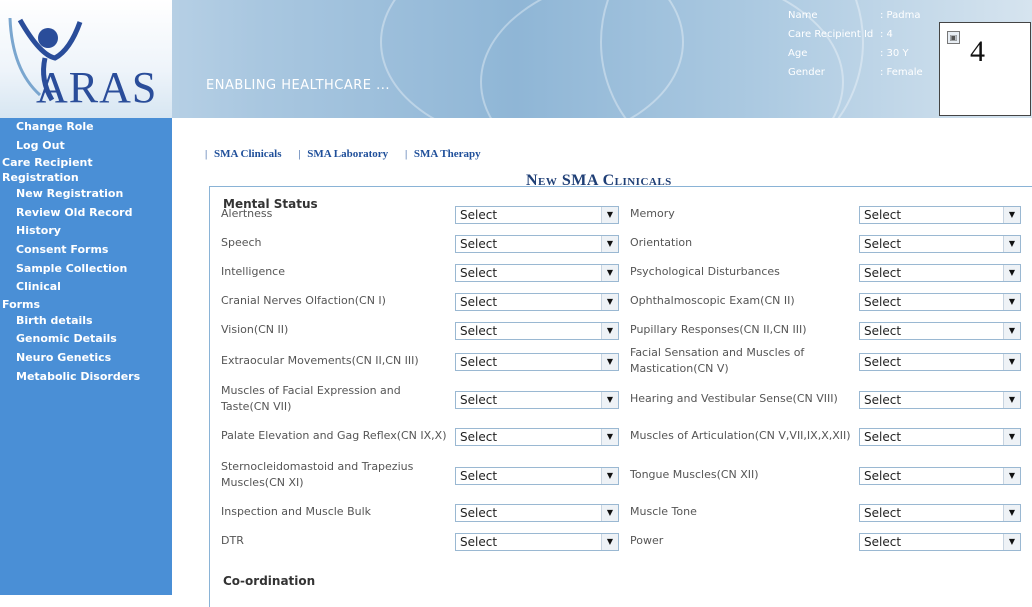  Describe the element at coordinates (86, 339) in the screenshot. I see `sidebar-item-genomic-details: Genomic Details` at that location.